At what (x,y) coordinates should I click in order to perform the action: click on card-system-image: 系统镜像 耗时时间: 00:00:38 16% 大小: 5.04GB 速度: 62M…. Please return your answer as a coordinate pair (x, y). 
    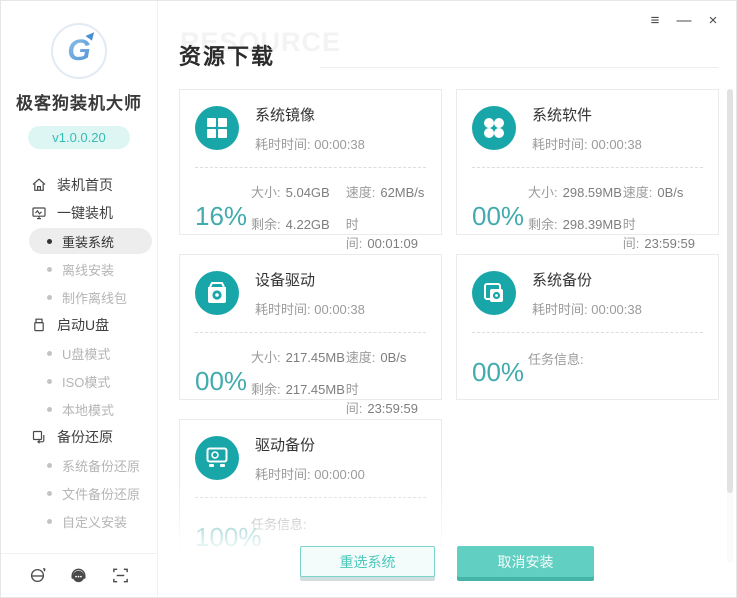
    Looking at the image, I should click on (310, 170).